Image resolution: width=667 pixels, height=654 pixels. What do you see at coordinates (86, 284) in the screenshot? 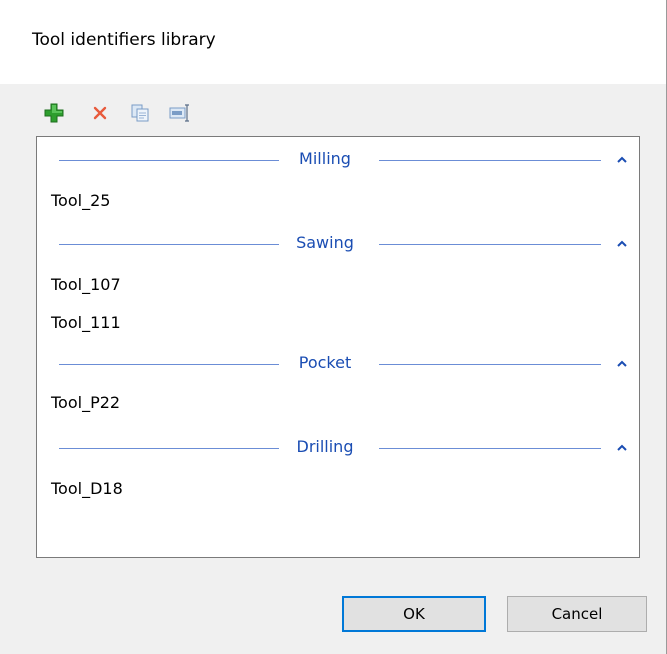
I see `list-item: Tool_107` at bounding box center [86, 284].